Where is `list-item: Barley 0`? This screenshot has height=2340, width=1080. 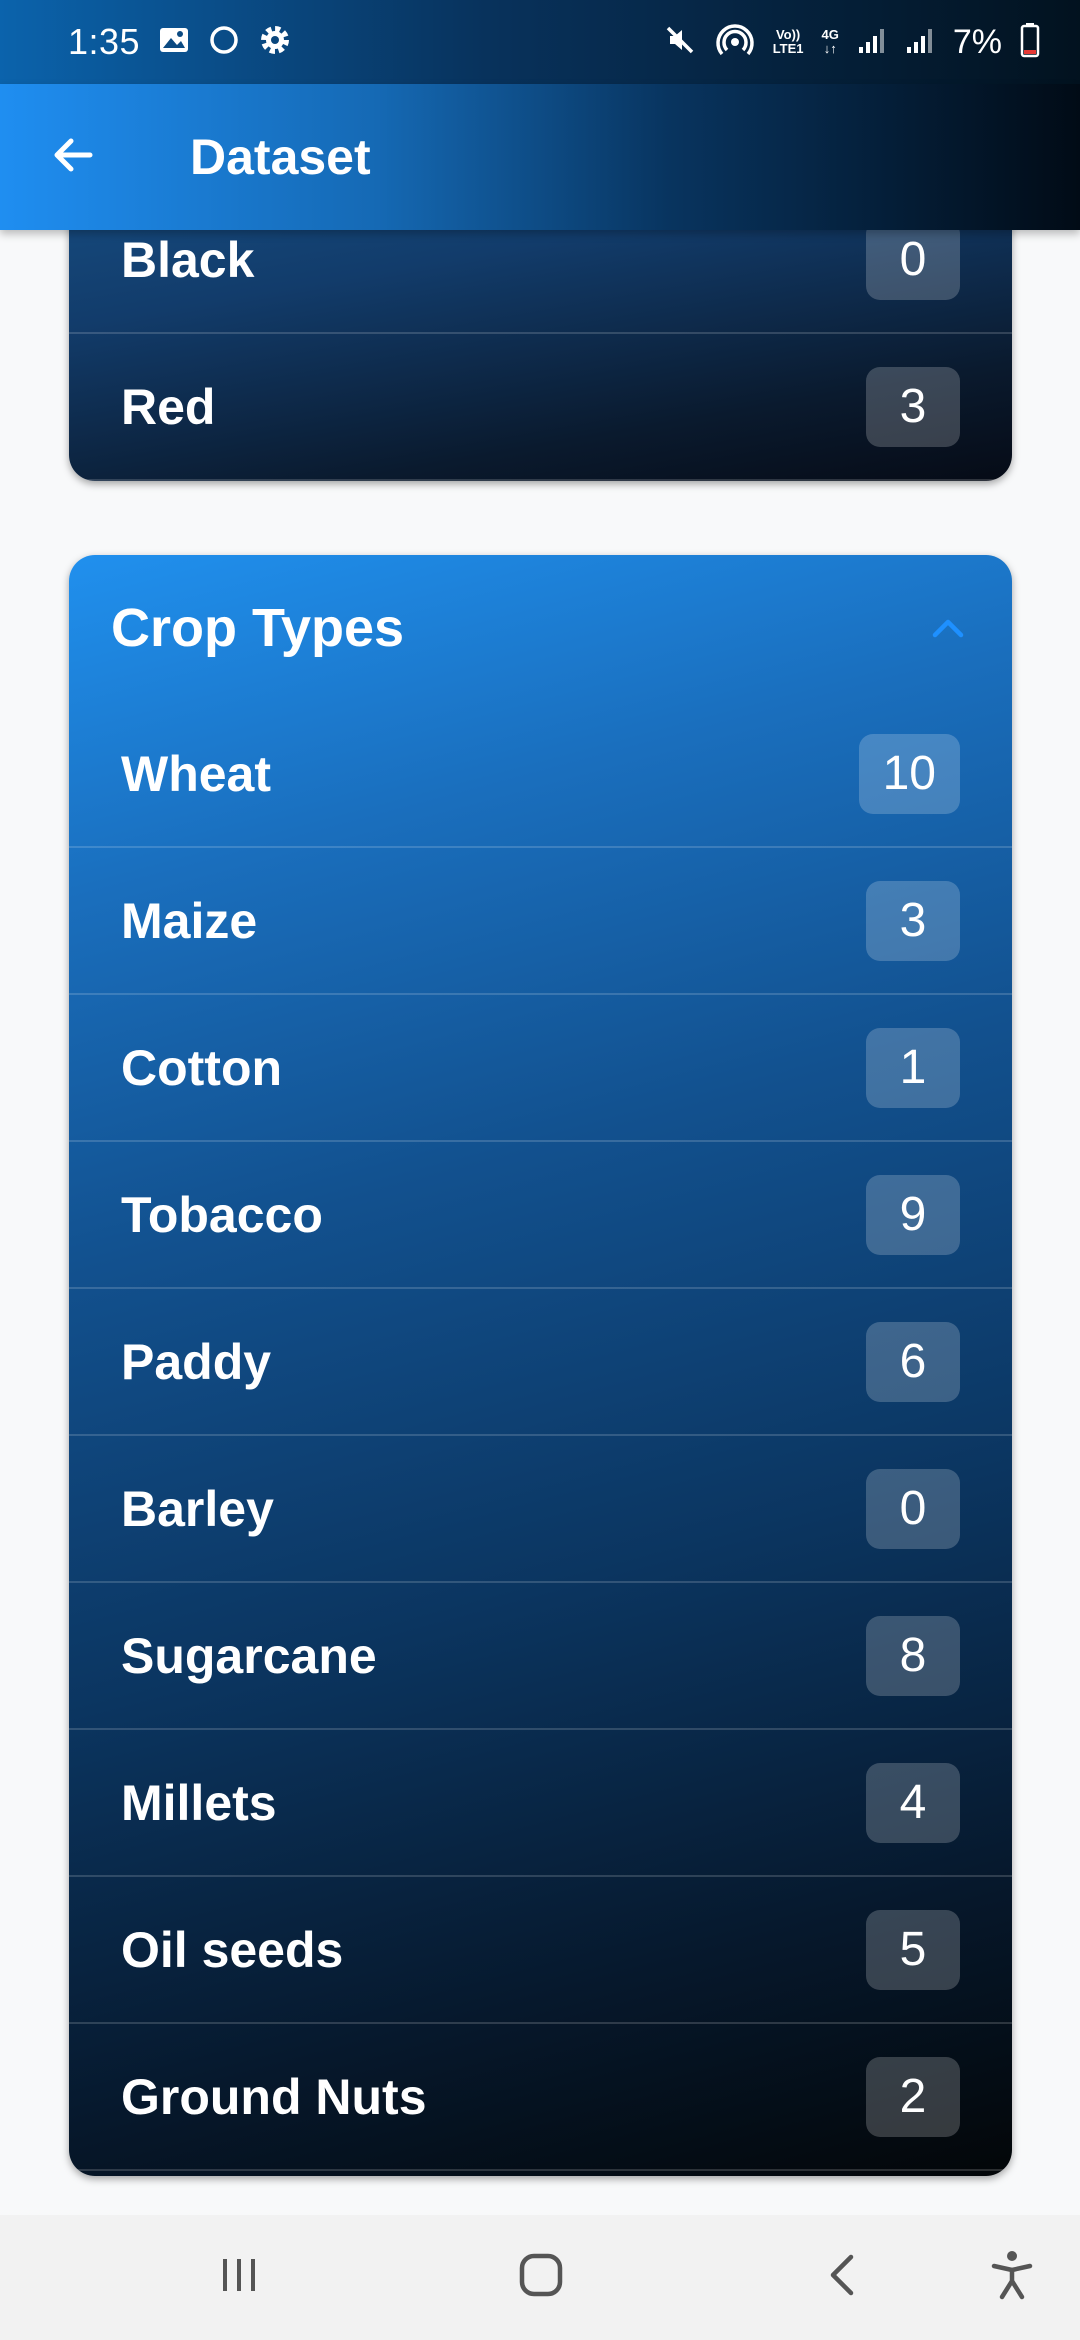
list-item: Barley 0 is located at coordinates (540, 1509).